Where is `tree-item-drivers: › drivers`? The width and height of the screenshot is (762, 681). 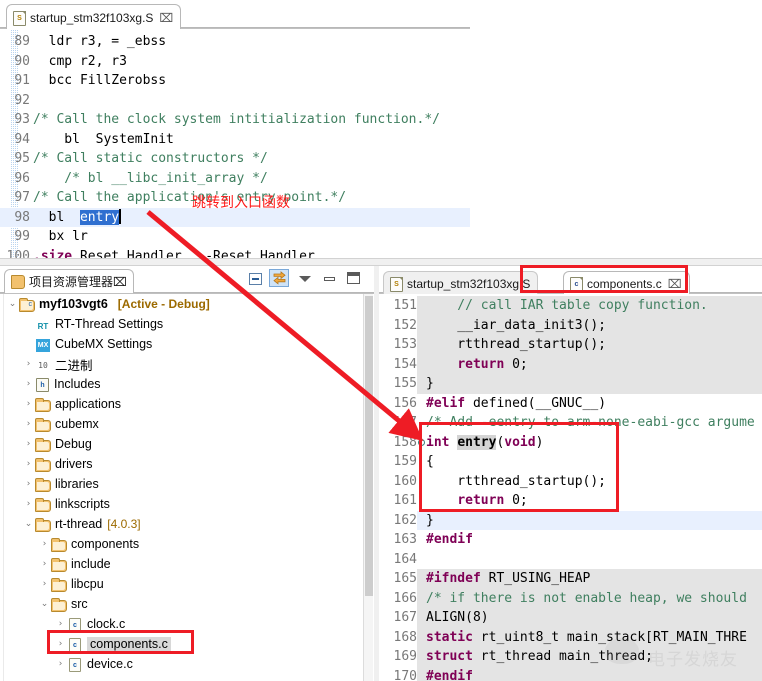 tree-item-drivers: › drivers is located at coordinates (181, 464).